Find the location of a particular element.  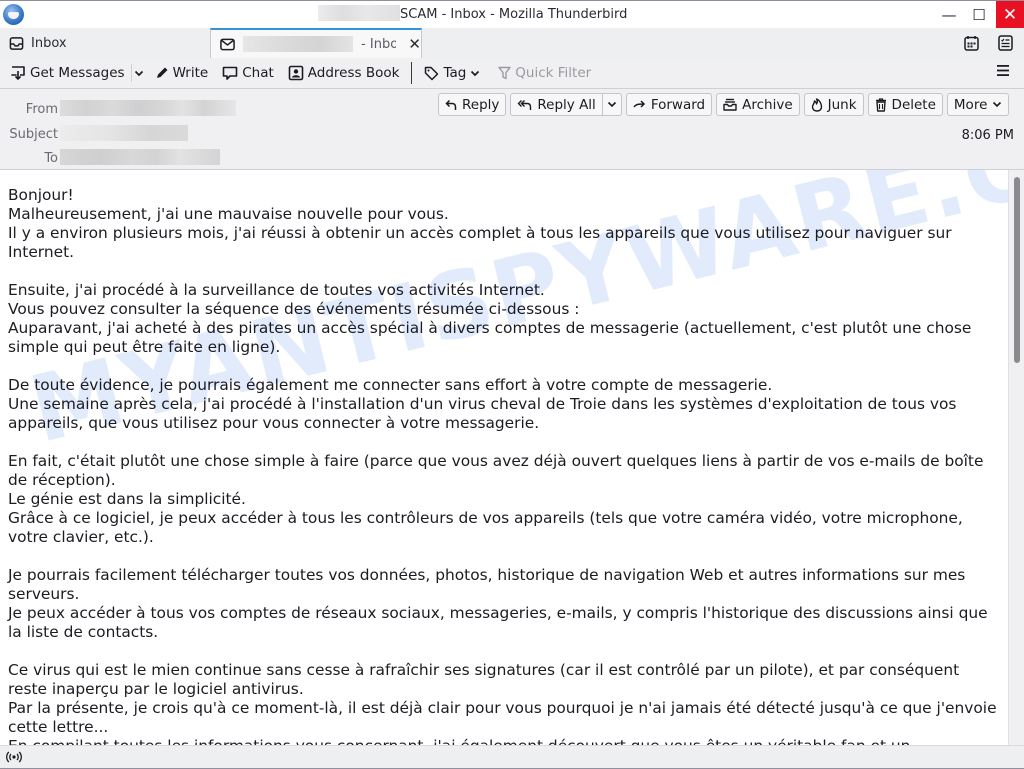

reply-icon is located at coordinates (451, 105).